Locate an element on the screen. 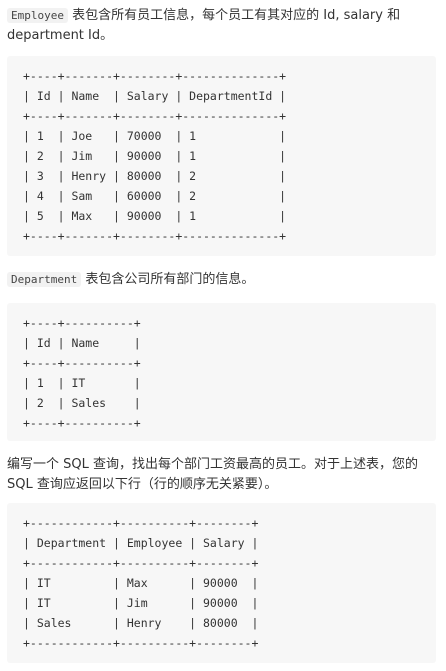 This screenshot has width=446, height=671. employee-table-line: | 4 | Sam | 60000 | 2 | is located at coordinates (155, 196).